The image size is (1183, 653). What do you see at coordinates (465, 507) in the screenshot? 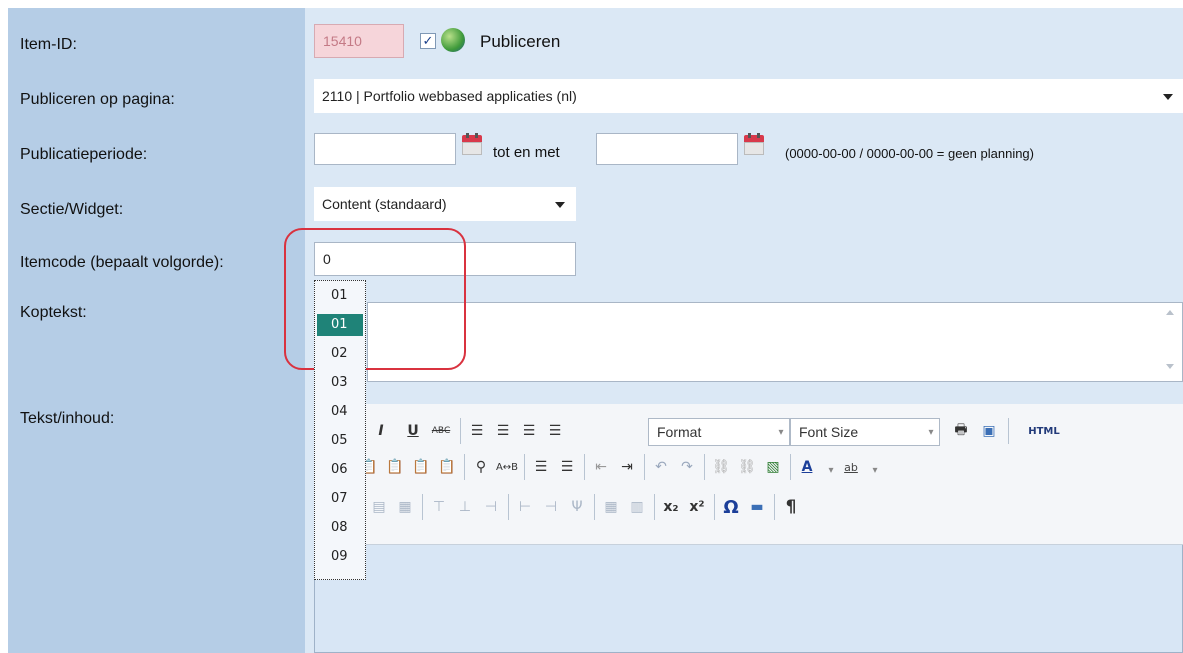
I see `insert-row-after-icon: ⊥` at bounding box center [465, 507].